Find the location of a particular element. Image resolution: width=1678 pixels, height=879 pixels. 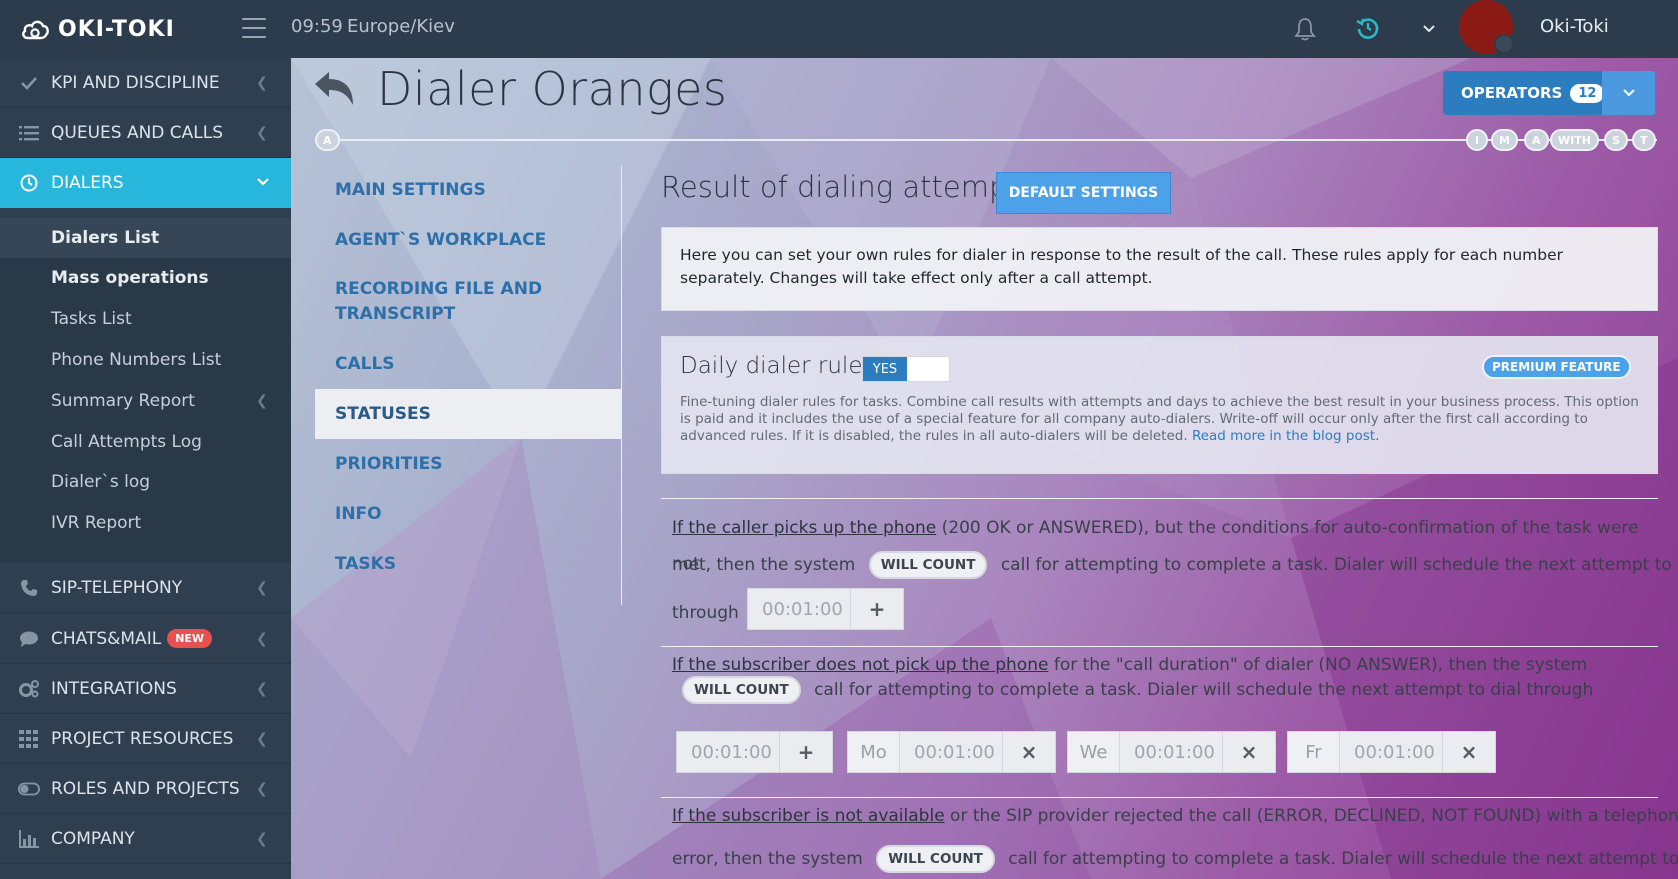

sidebar-subitem-tasks-list: Tasks List is located at coordinates (145, 319).